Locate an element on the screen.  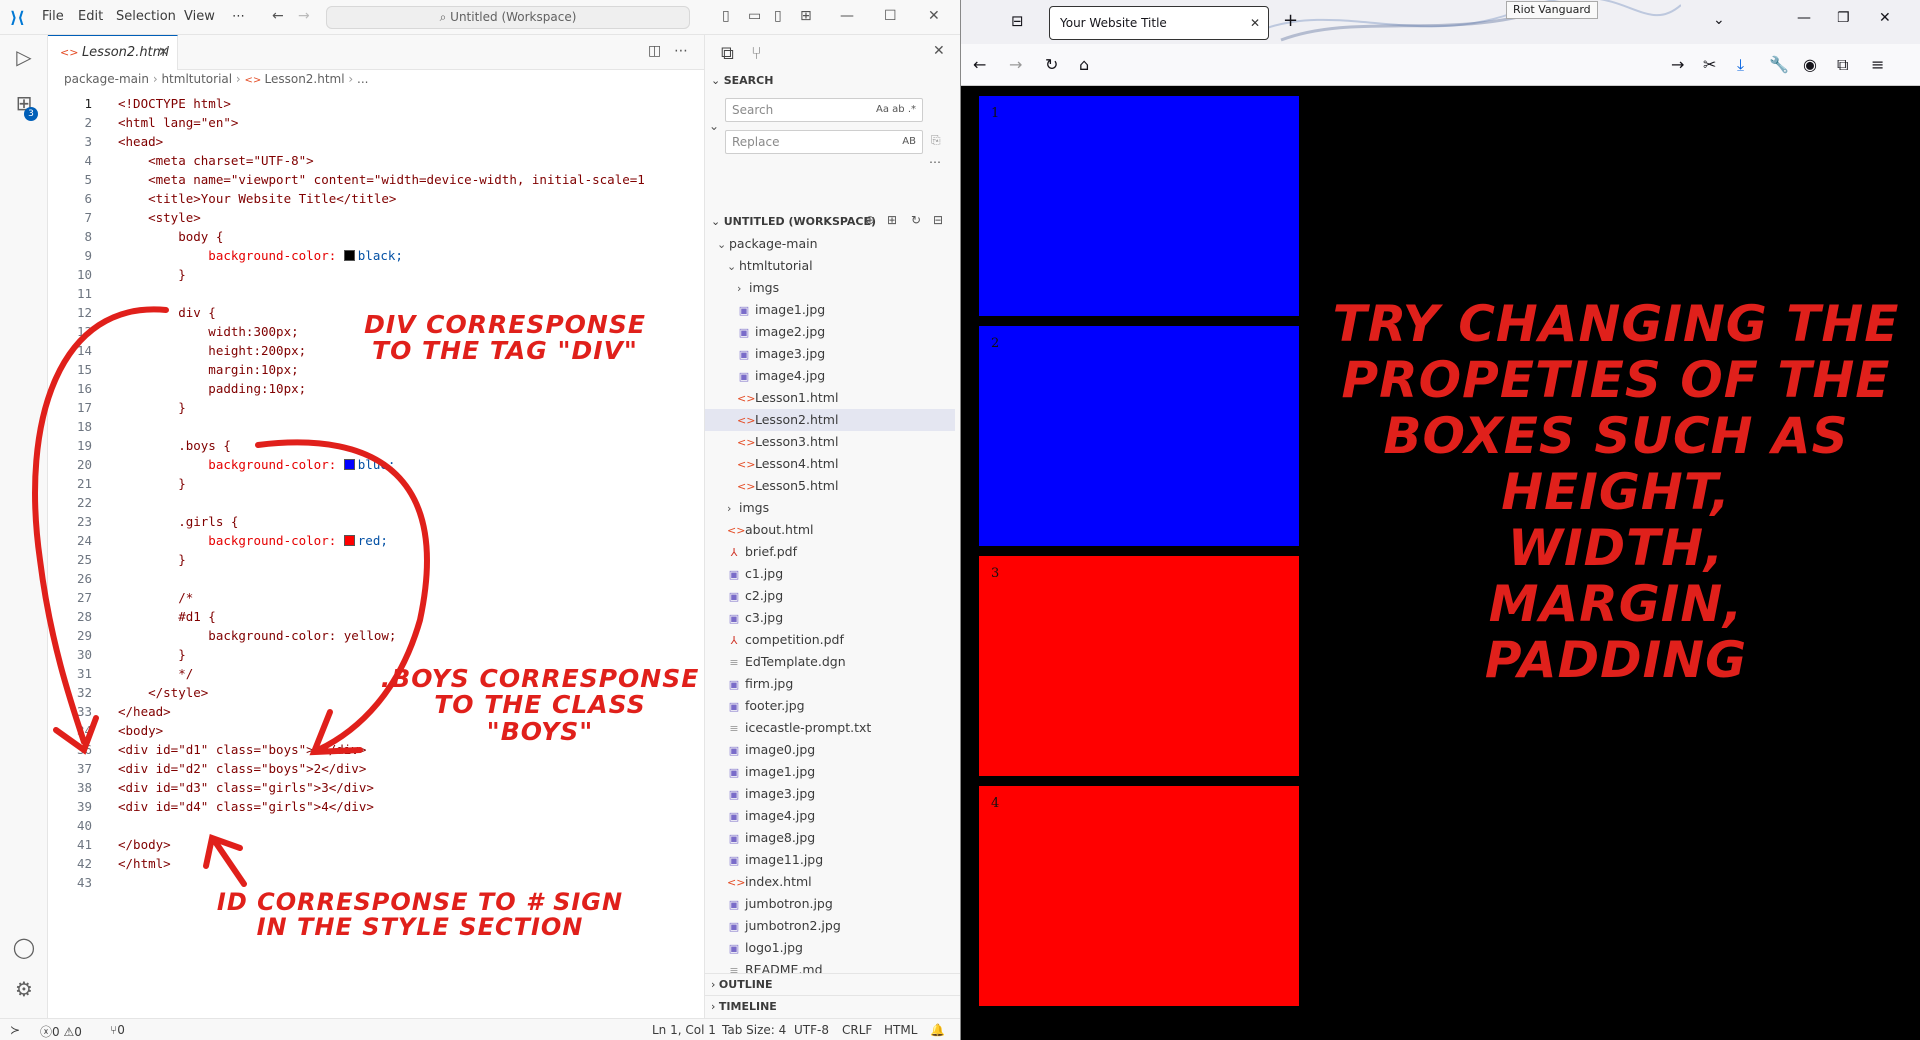
tree-file: <>Lesson4.html is located at coordinates (830, 464).